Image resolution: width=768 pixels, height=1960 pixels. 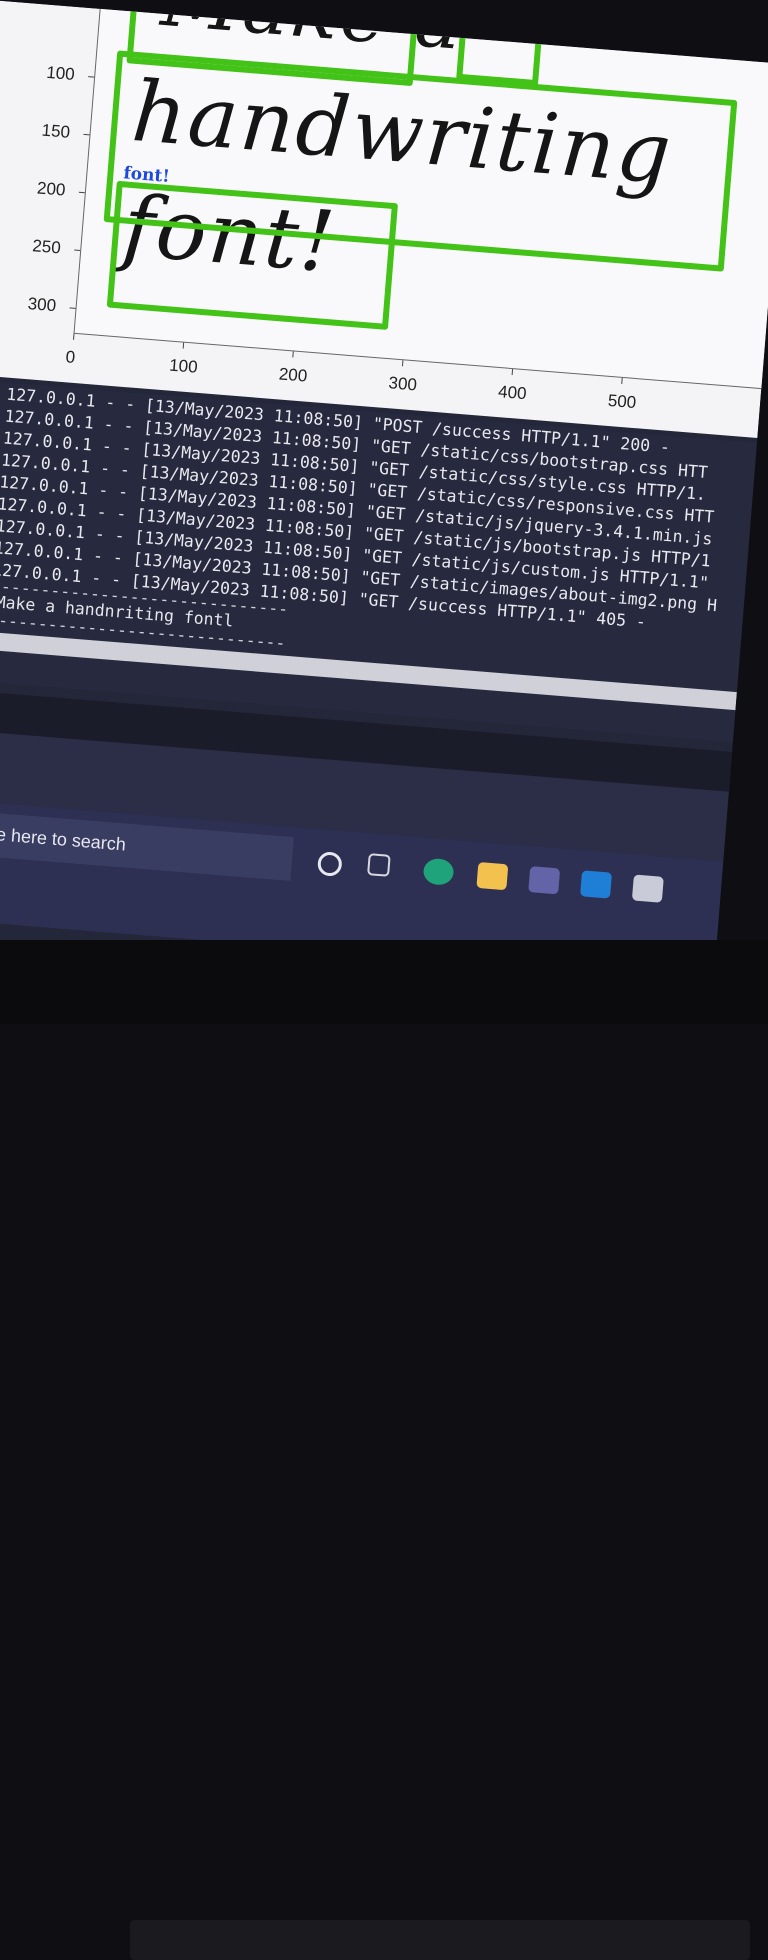 I want to click on keyboard-edge, so click(x=440, y=1940).